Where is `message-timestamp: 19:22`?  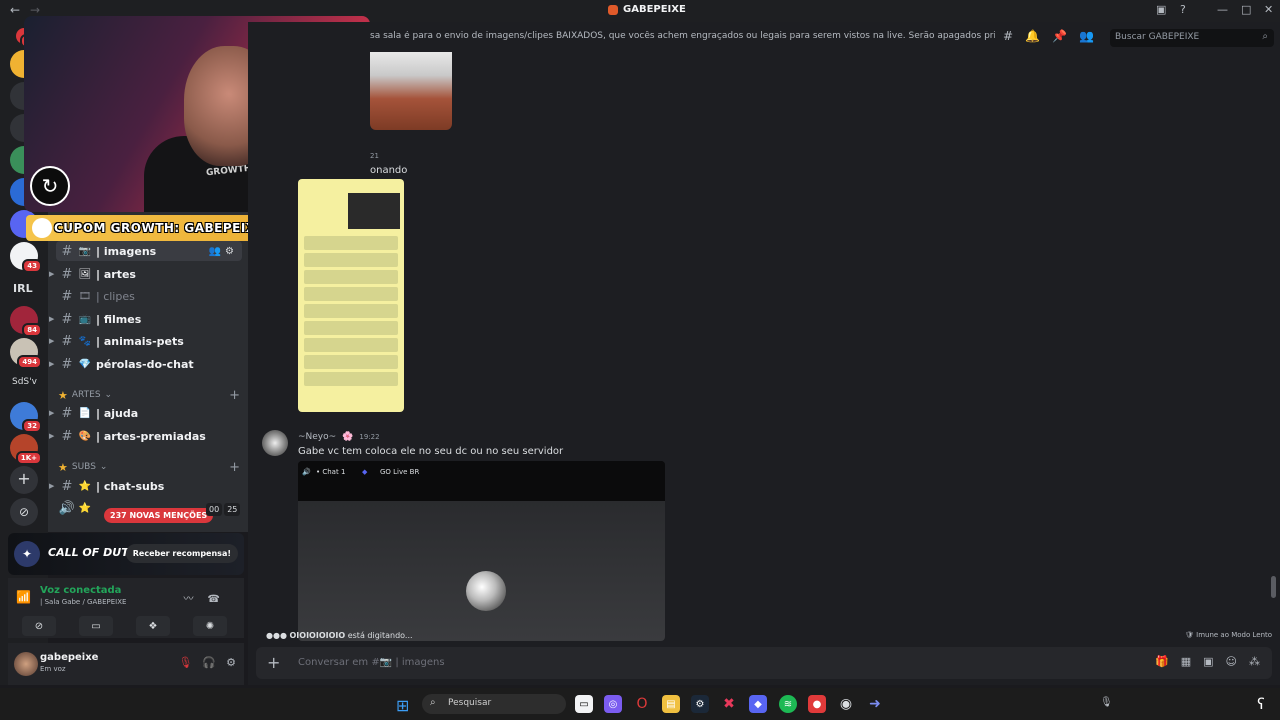 message-timestamp: 19:22 is located at coordinates (369, 437).